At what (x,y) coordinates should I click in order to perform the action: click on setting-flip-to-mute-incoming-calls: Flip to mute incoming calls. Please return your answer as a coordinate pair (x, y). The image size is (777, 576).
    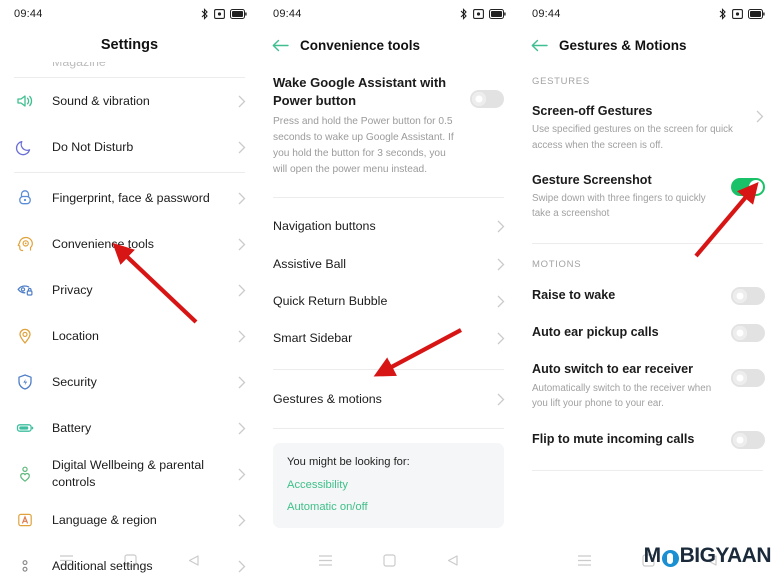
    Looking at the image, I should click on (647, 439).